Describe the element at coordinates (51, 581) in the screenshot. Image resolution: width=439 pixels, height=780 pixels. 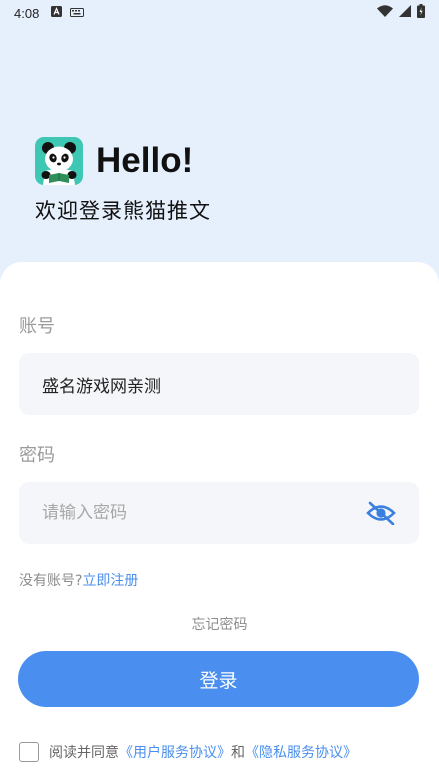
I see `no-account-text: 没有账号?` at that location.